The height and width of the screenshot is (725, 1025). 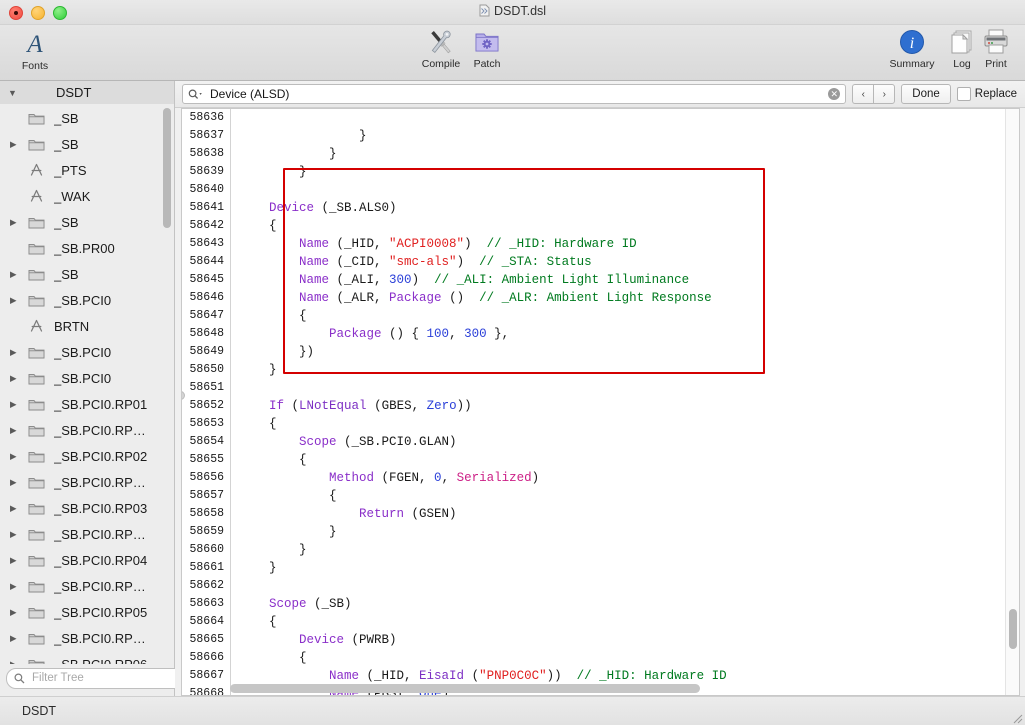 What do you see at coordinates (986, 94) in the screenshot?
I see `replace-toggle: Replace` at bounding box center [986, 94].